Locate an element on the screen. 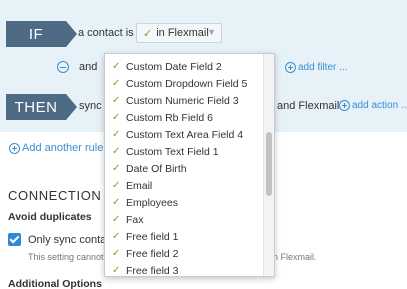 The height and width of the screenshot is (289, 407). condition-value: in Flexmail is located at coordinates (182, 33).